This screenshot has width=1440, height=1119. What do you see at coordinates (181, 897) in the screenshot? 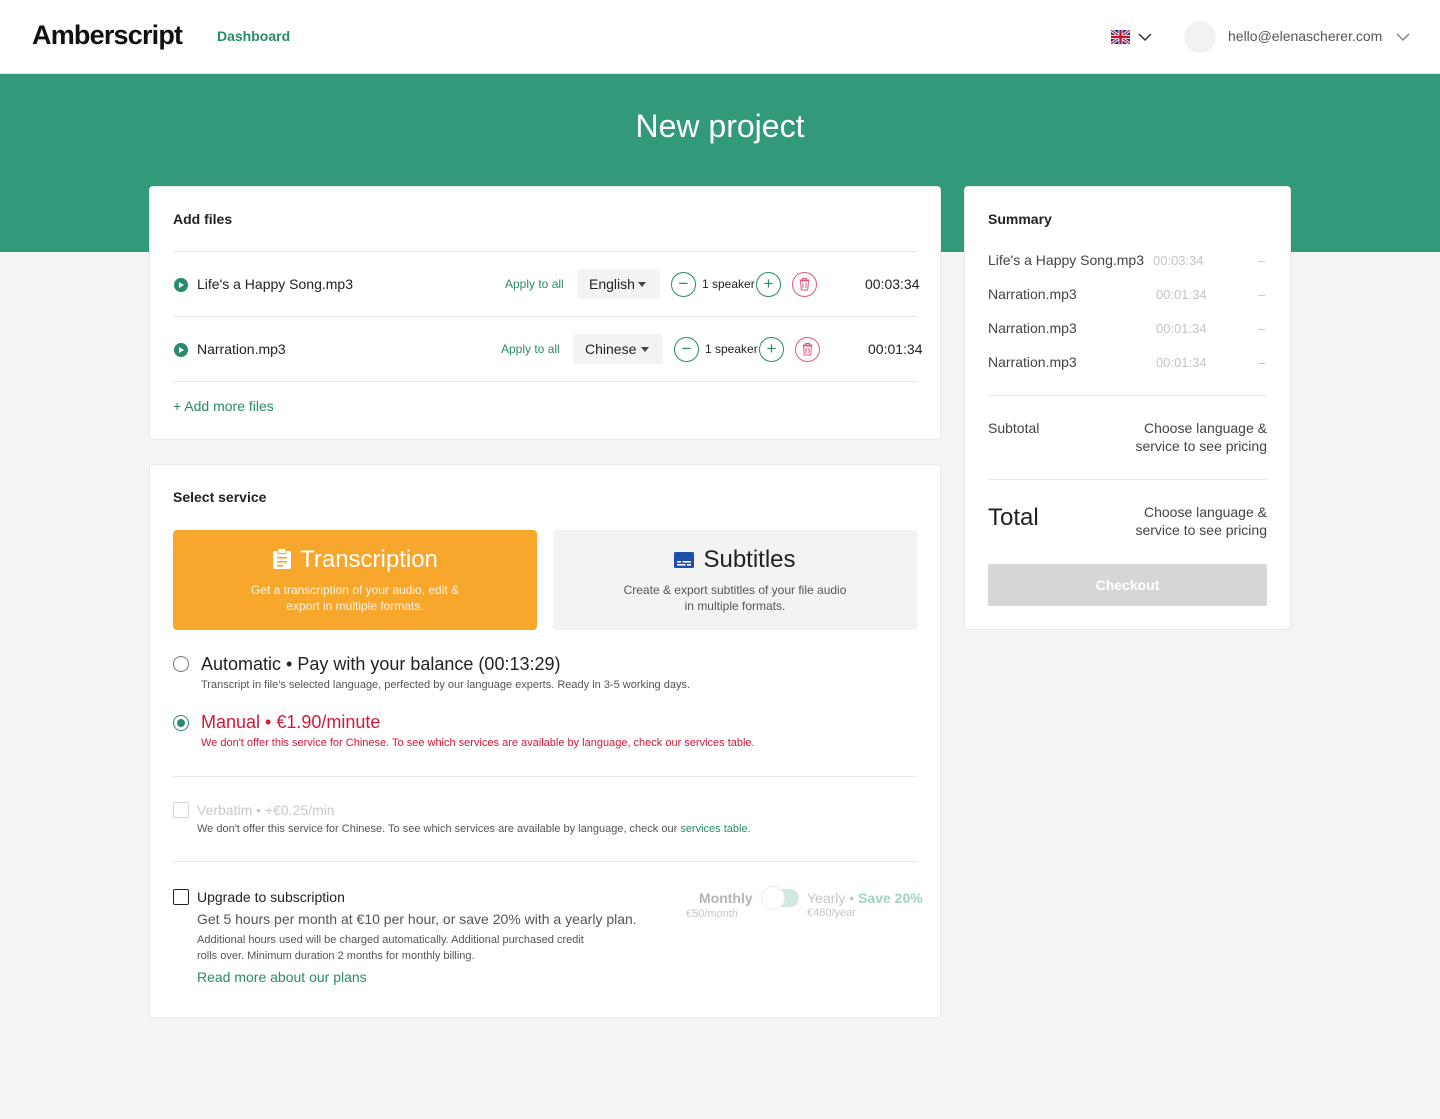
I see `subscription-checkbox` at bounding box center [181, 897].